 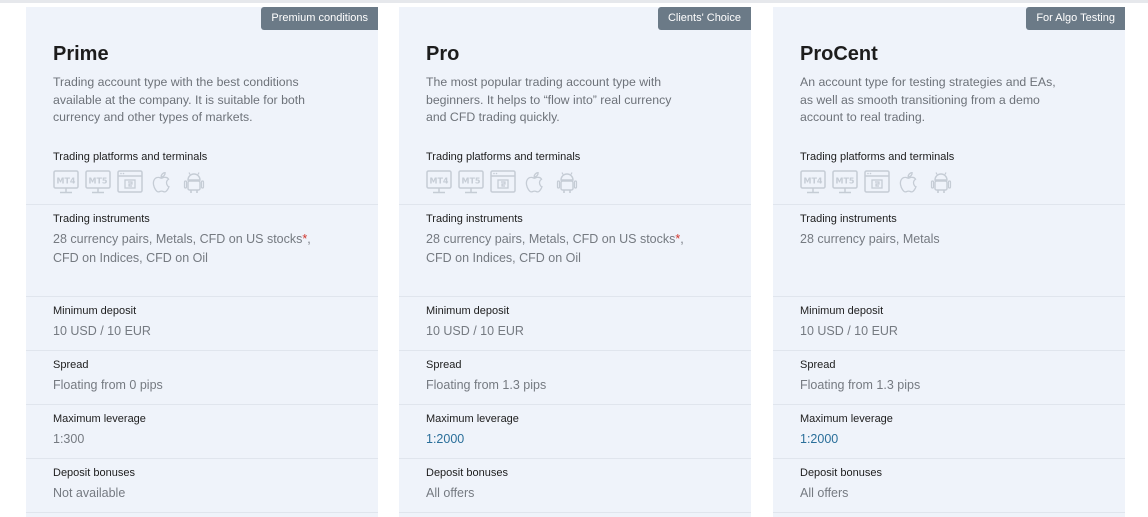 What do you see at coordinates (704, 18) in the screenshot?
I see `card-badge: Clients' Choice` at bounding box center [704, 18].